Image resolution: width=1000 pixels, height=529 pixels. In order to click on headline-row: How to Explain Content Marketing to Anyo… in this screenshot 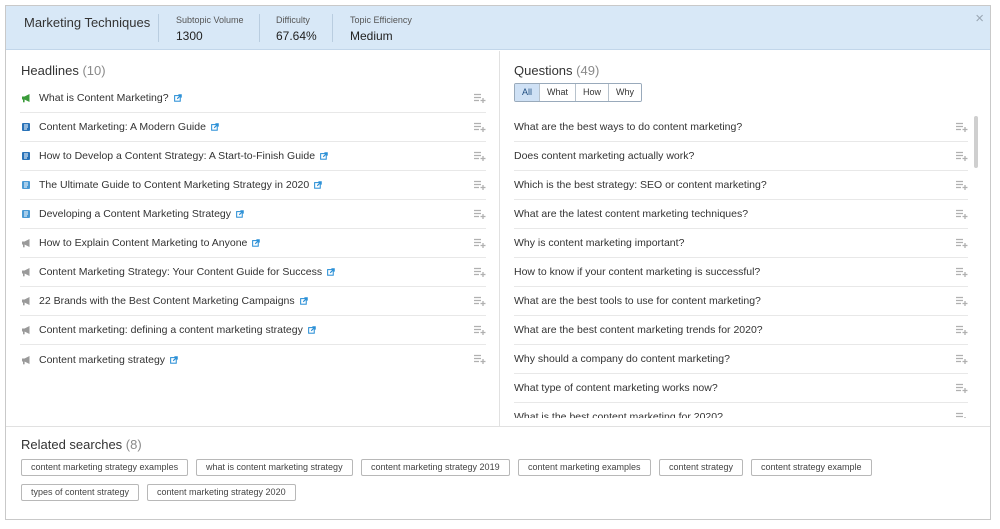, I will do `click(253, 243)`.